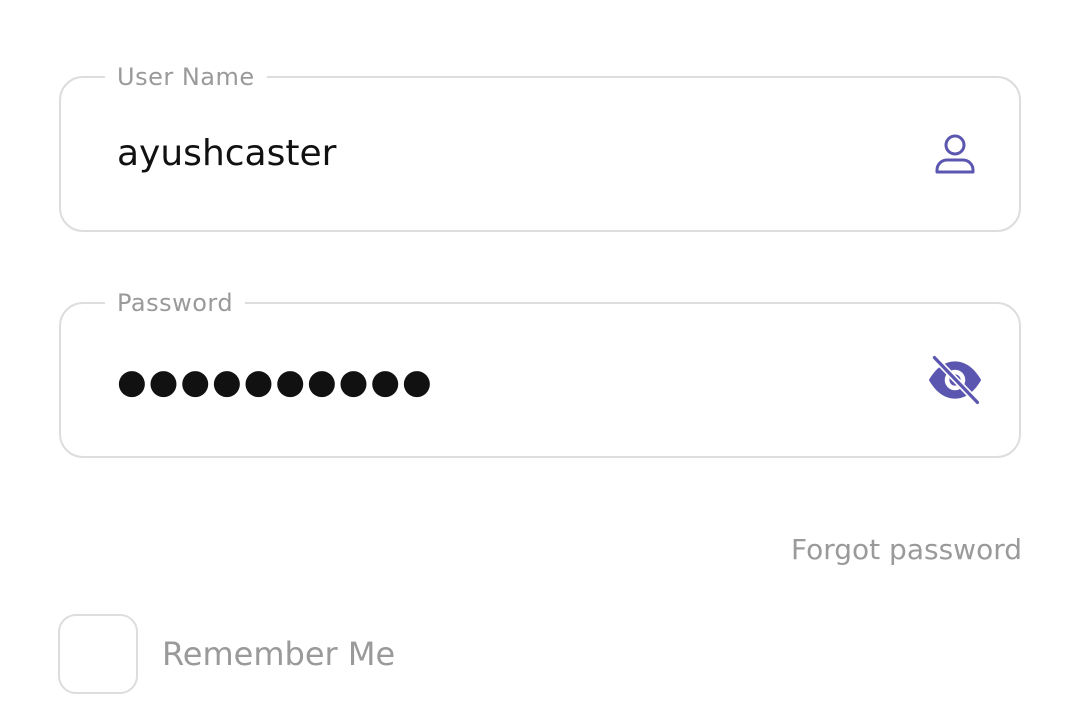 This screenshot has height=720, width=1080. What do you see at coordinates (955, 154) in the screenshot?
I see `user-icon` at bounding box center [955, 154].